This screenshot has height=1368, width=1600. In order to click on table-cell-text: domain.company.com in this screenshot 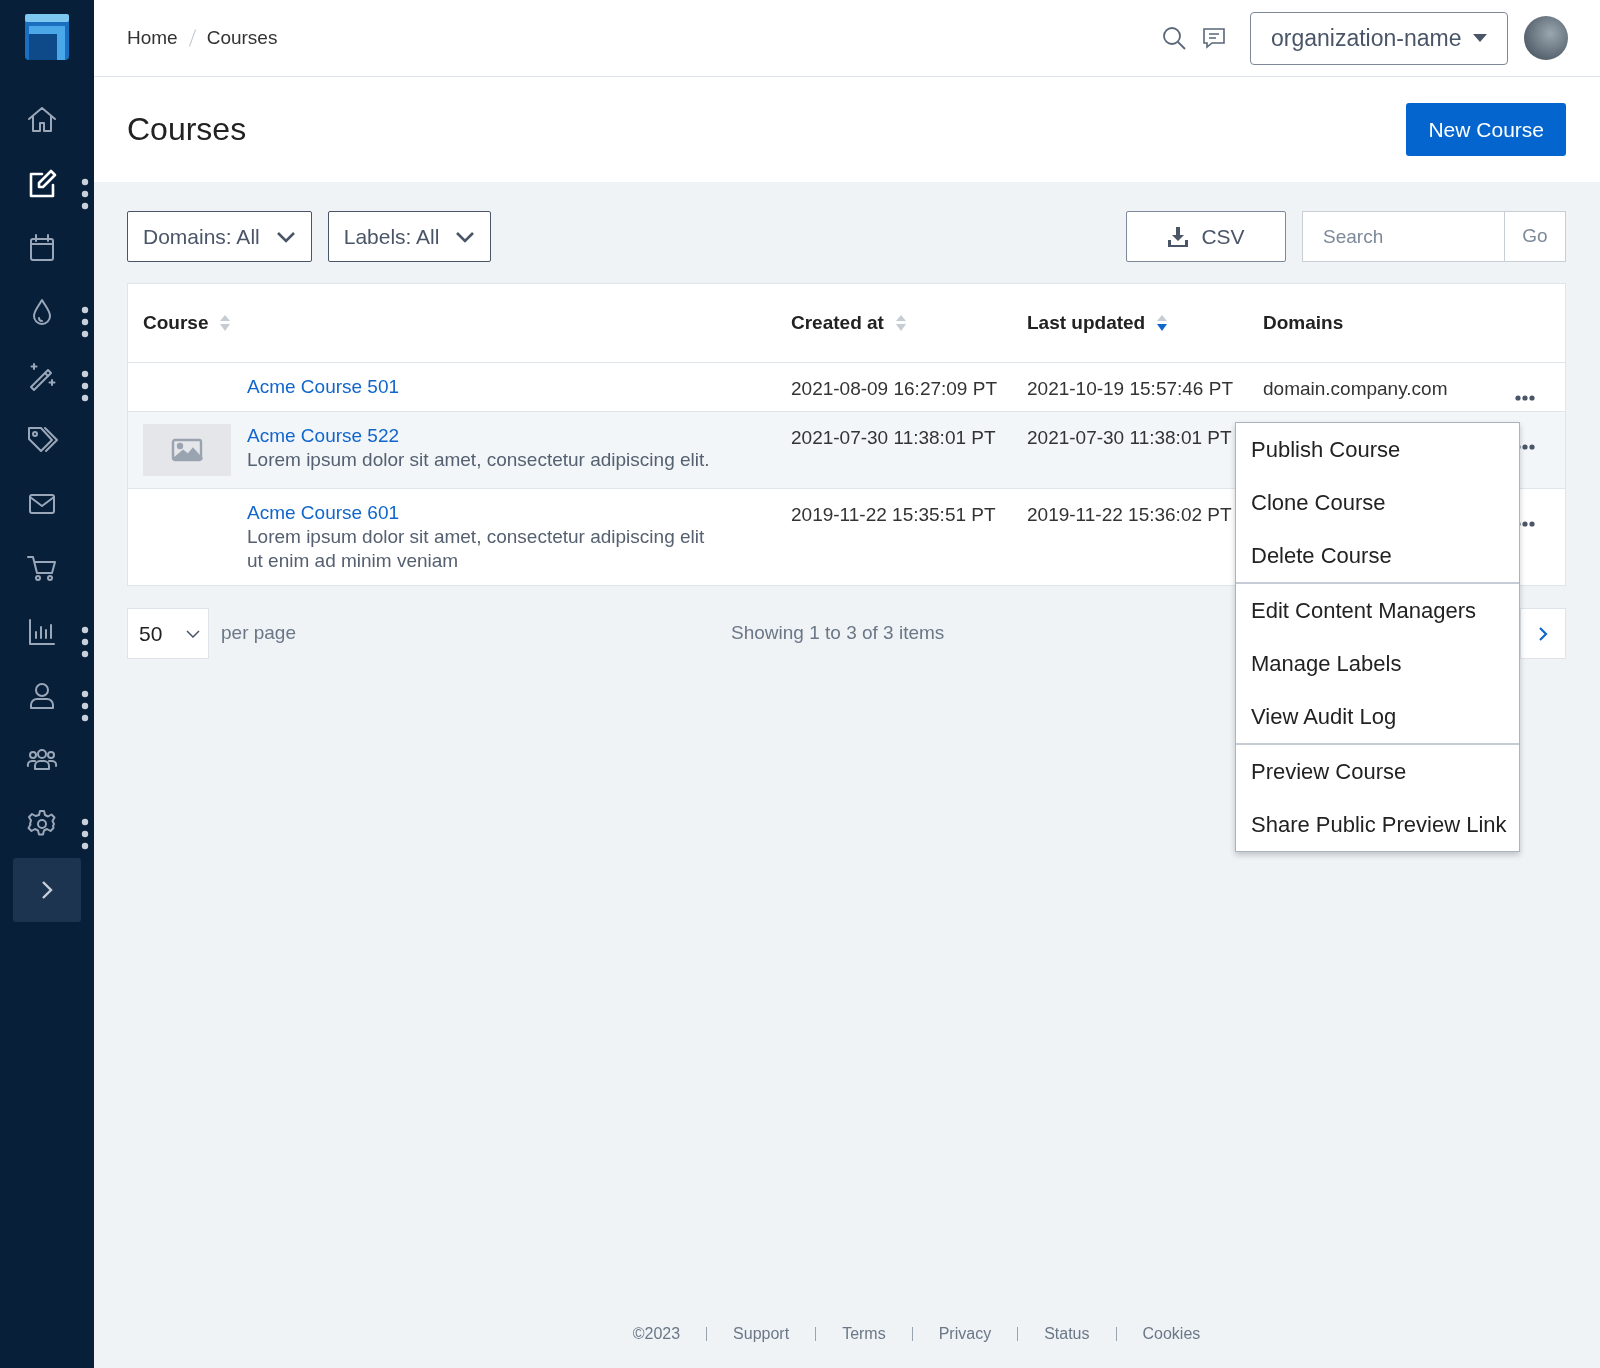, I will do `click(1355, 389)`.